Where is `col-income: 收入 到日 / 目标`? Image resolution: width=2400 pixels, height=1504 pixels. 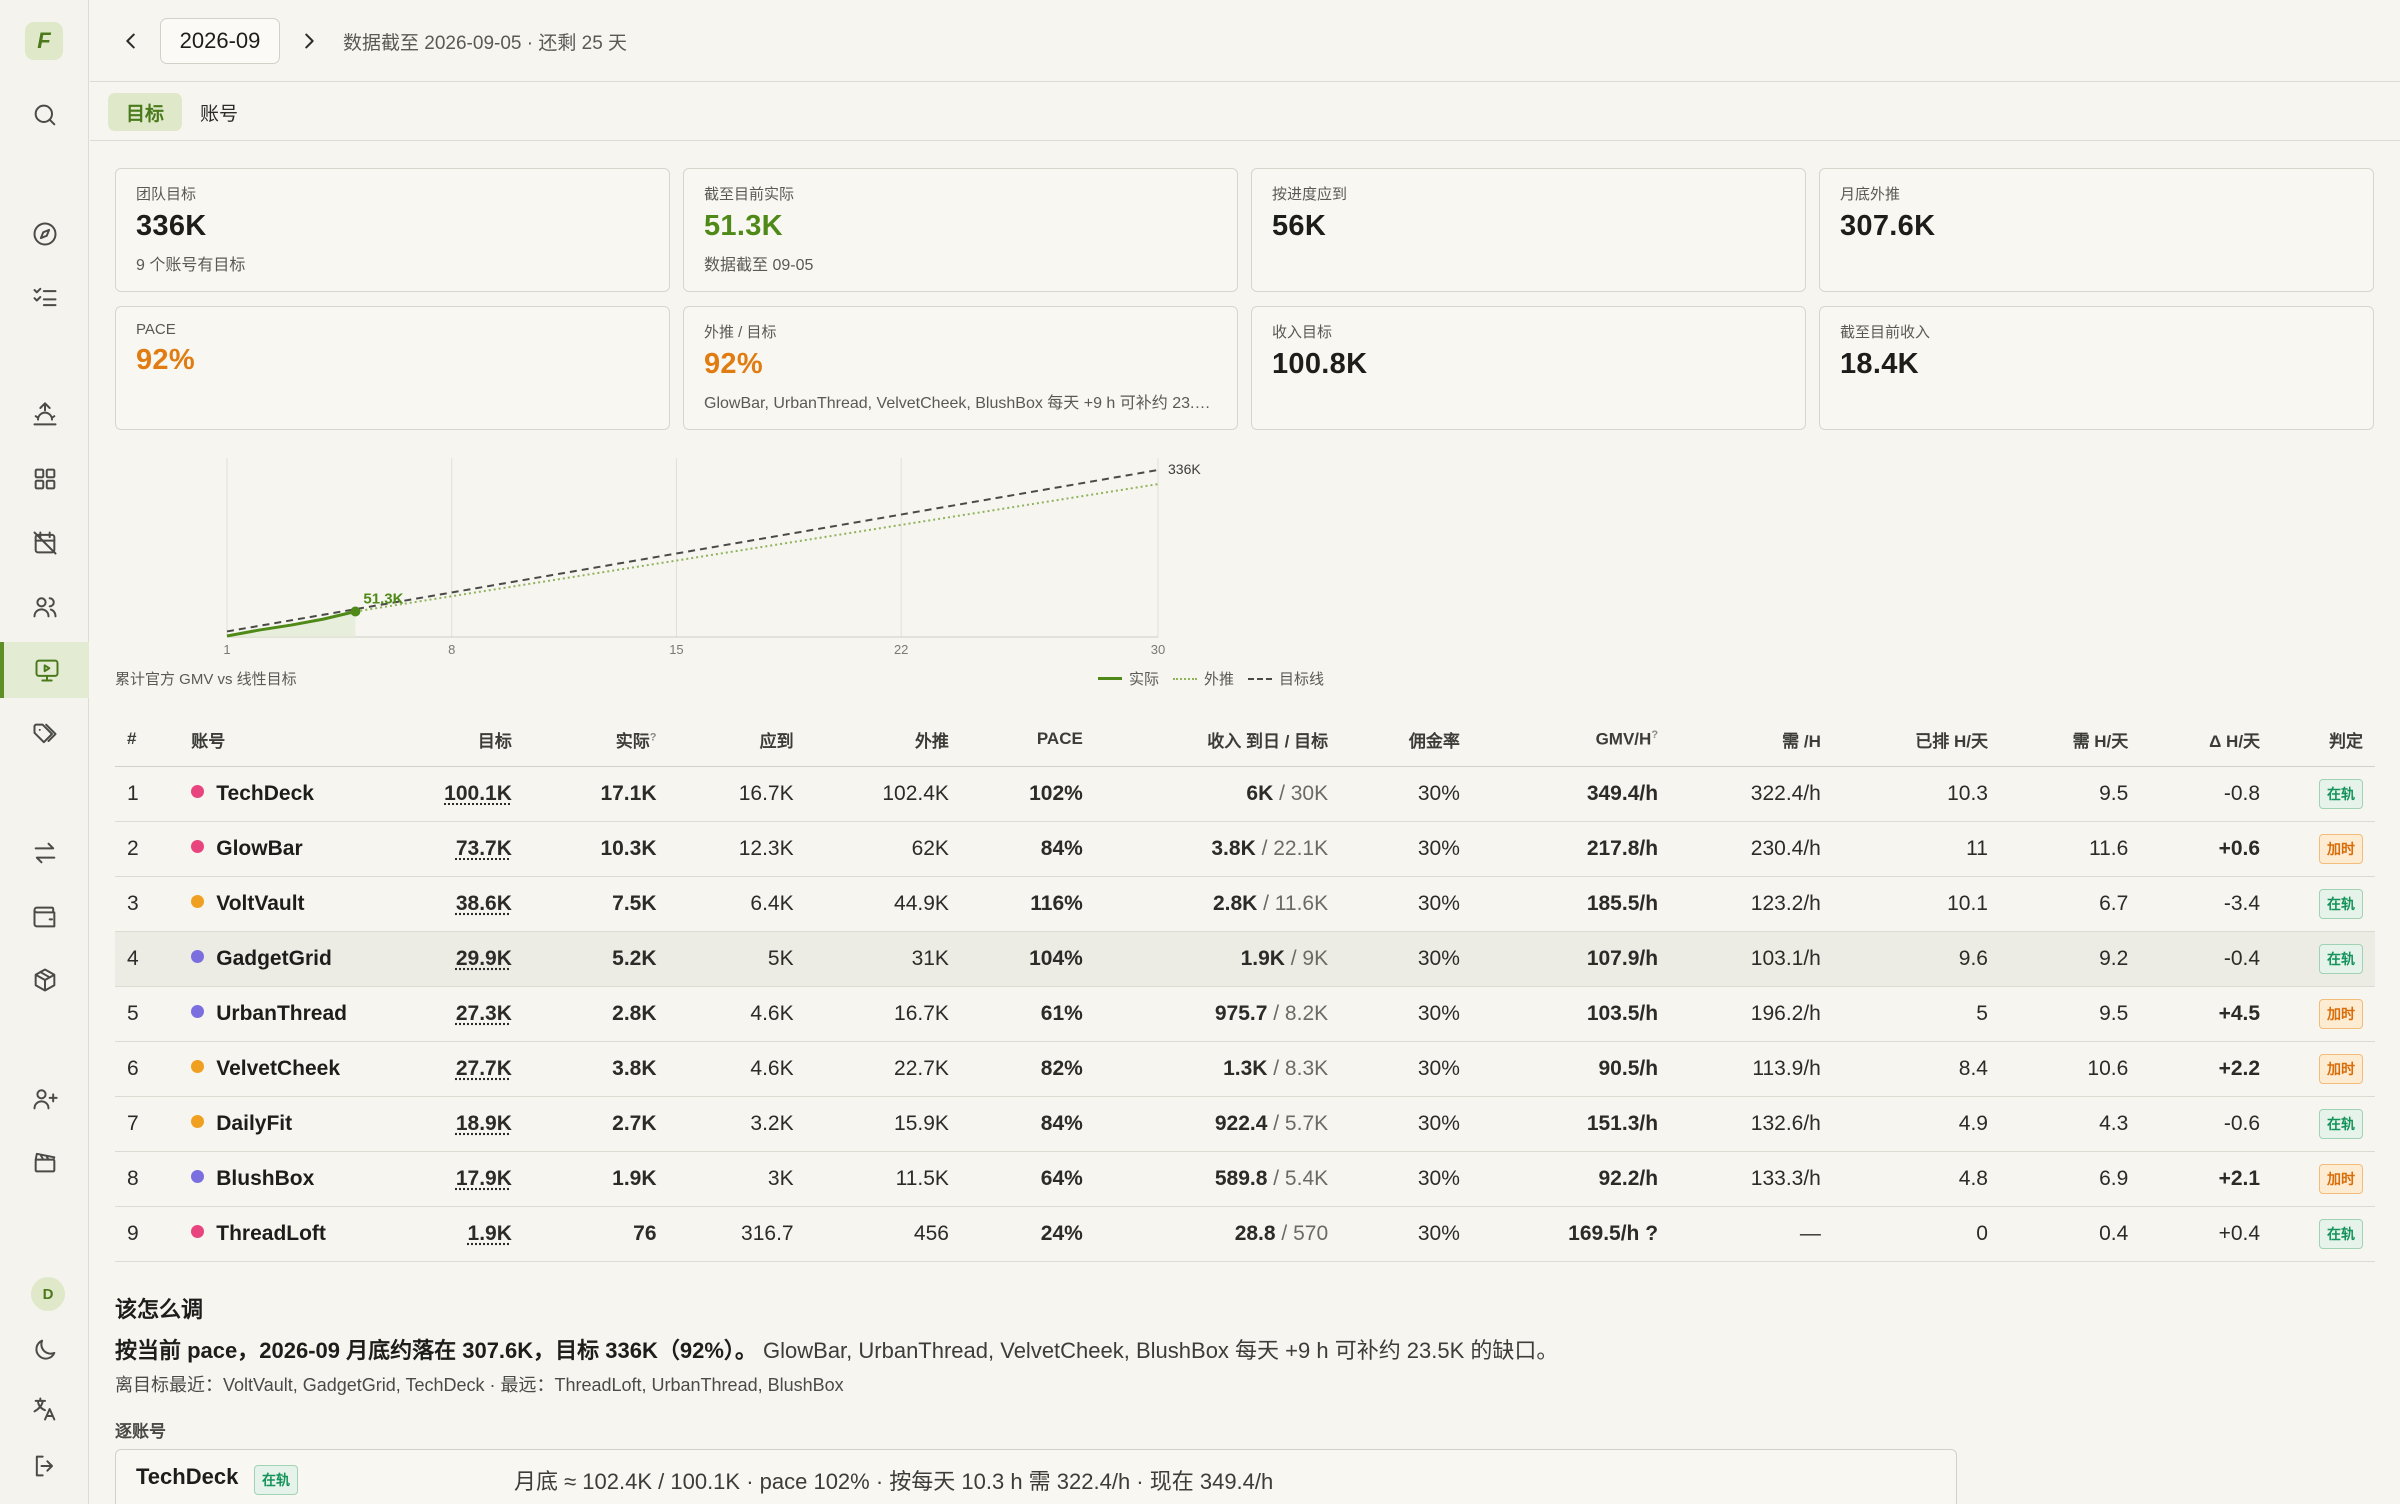
col-income: 收入 到日 / 目标 is located at coordinates (1217, 740).